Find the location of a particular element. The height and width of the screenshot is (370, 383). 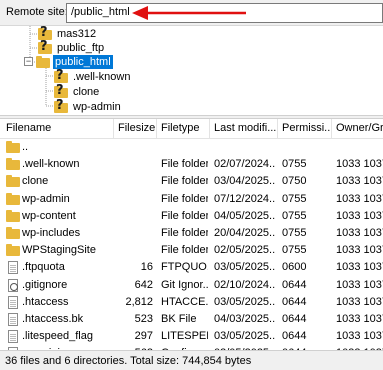

cell-filename: .gitignore is located at coordinates (45, 284).